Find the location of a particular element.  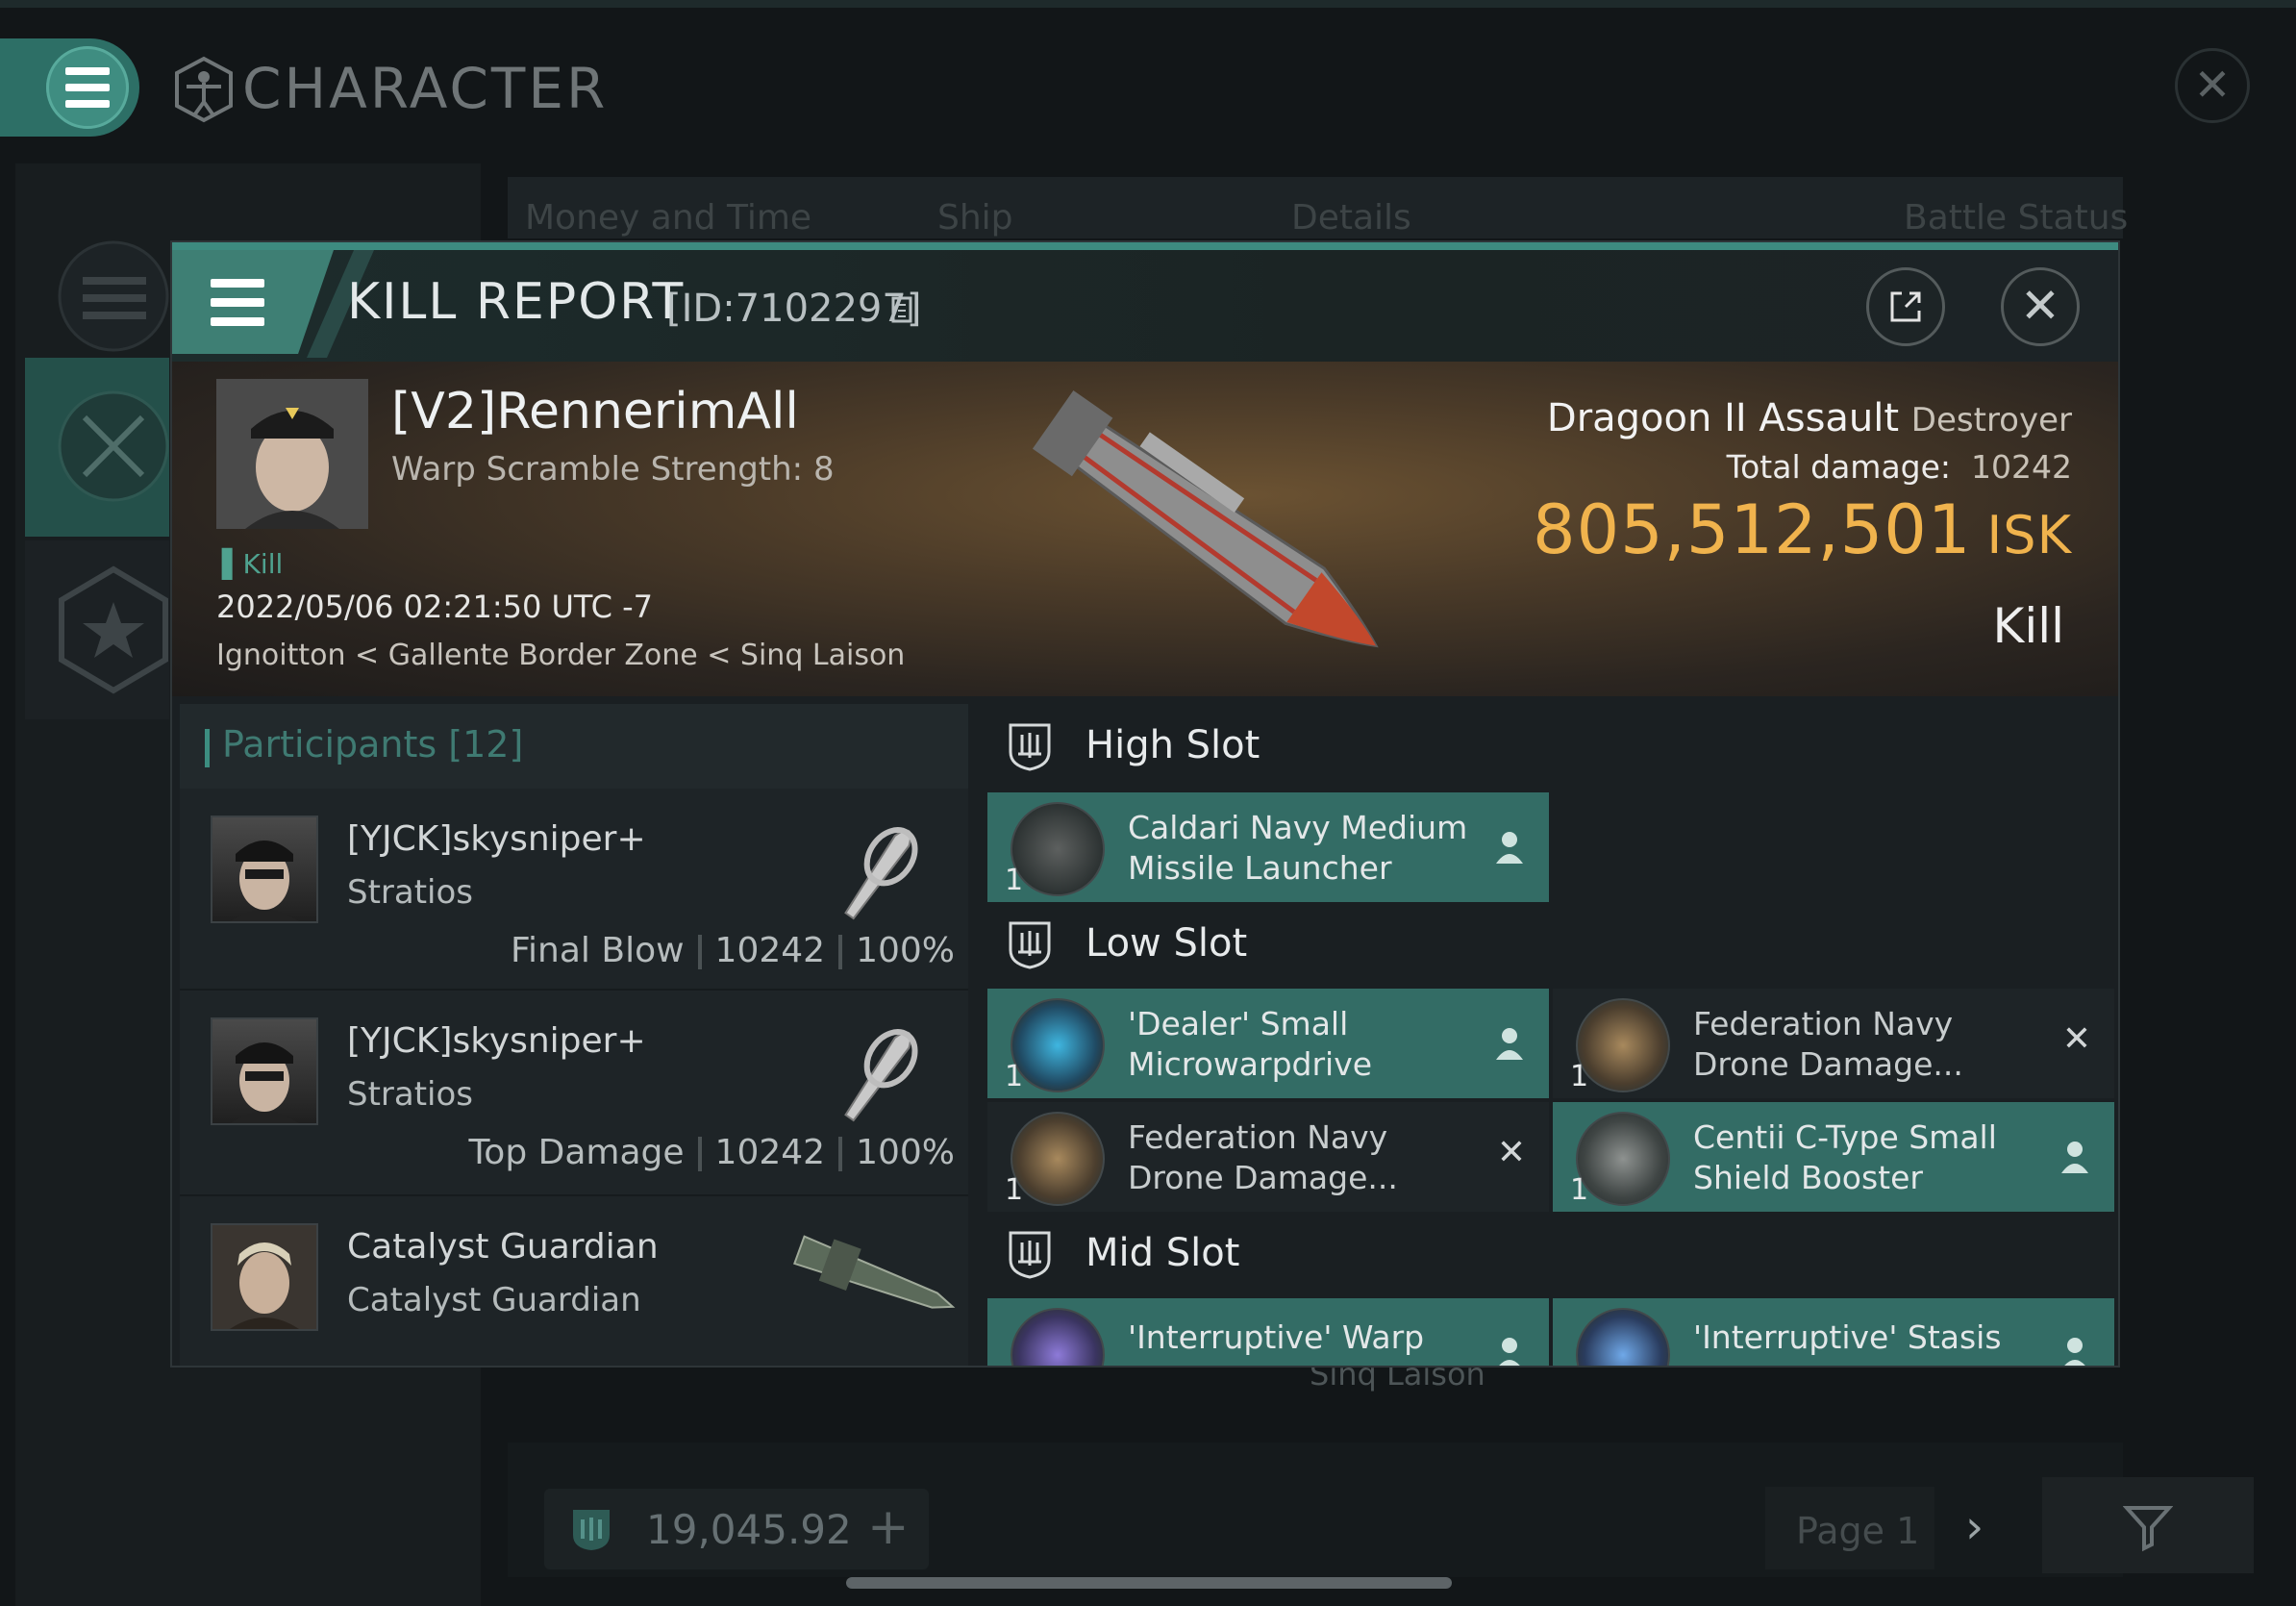

high-slot-title: High Slot is located at coordinates (1173, 745).